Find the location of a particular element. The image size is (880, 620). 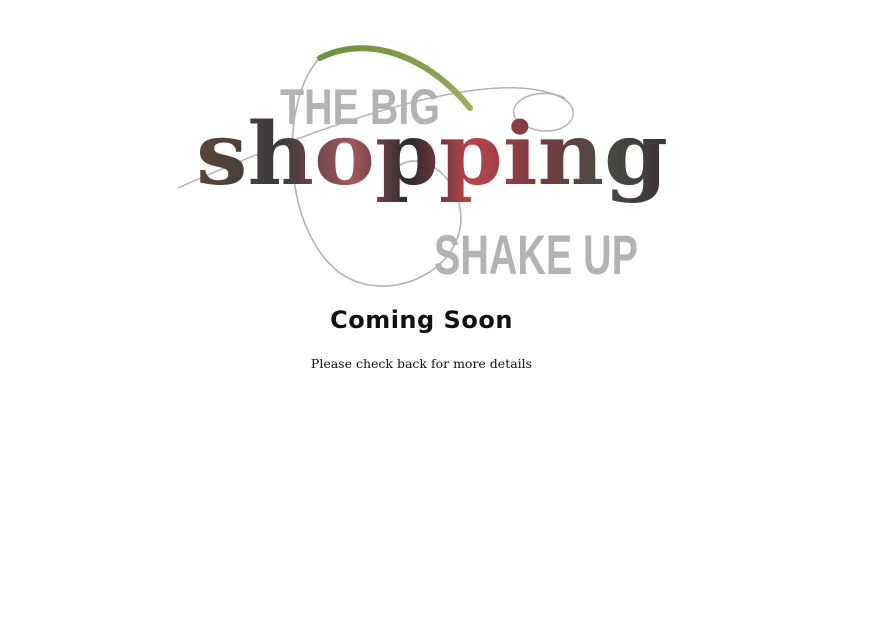

logo-shake-up: SHAKE UP is located at coordinates (536, 254).